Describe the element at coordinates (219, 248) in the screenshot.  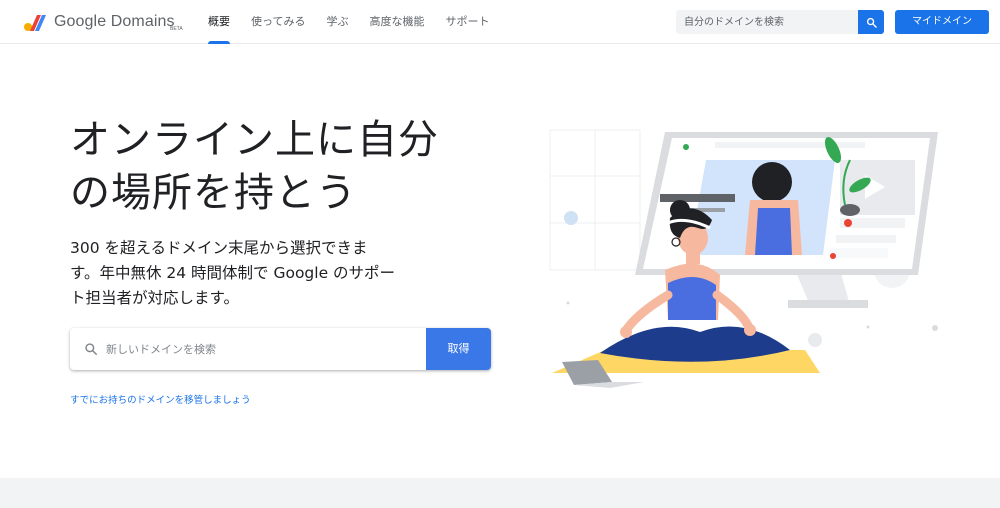
I see `description-line-1: 300 を超えるドメイン末尾から選択できま` at that location.